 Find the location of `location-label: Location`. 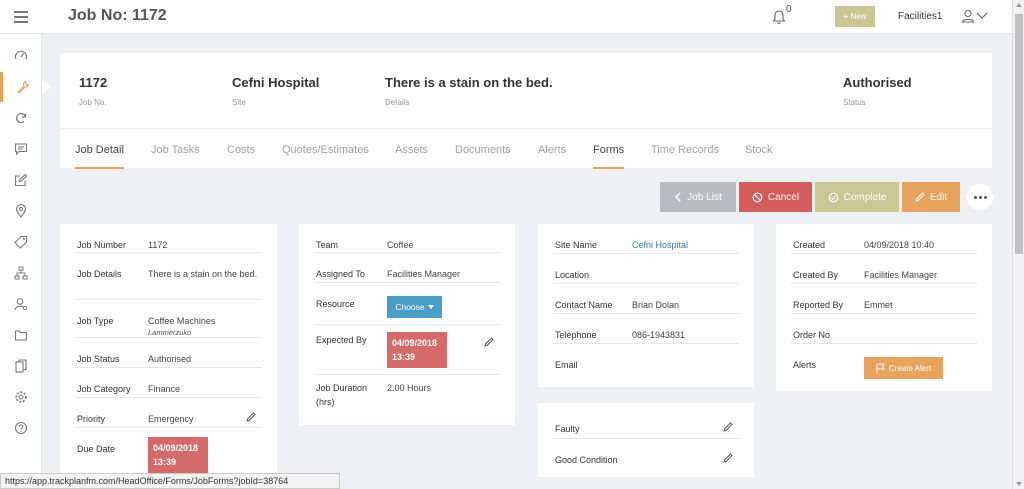

location-label: Location is located at coordinates (572, 275).